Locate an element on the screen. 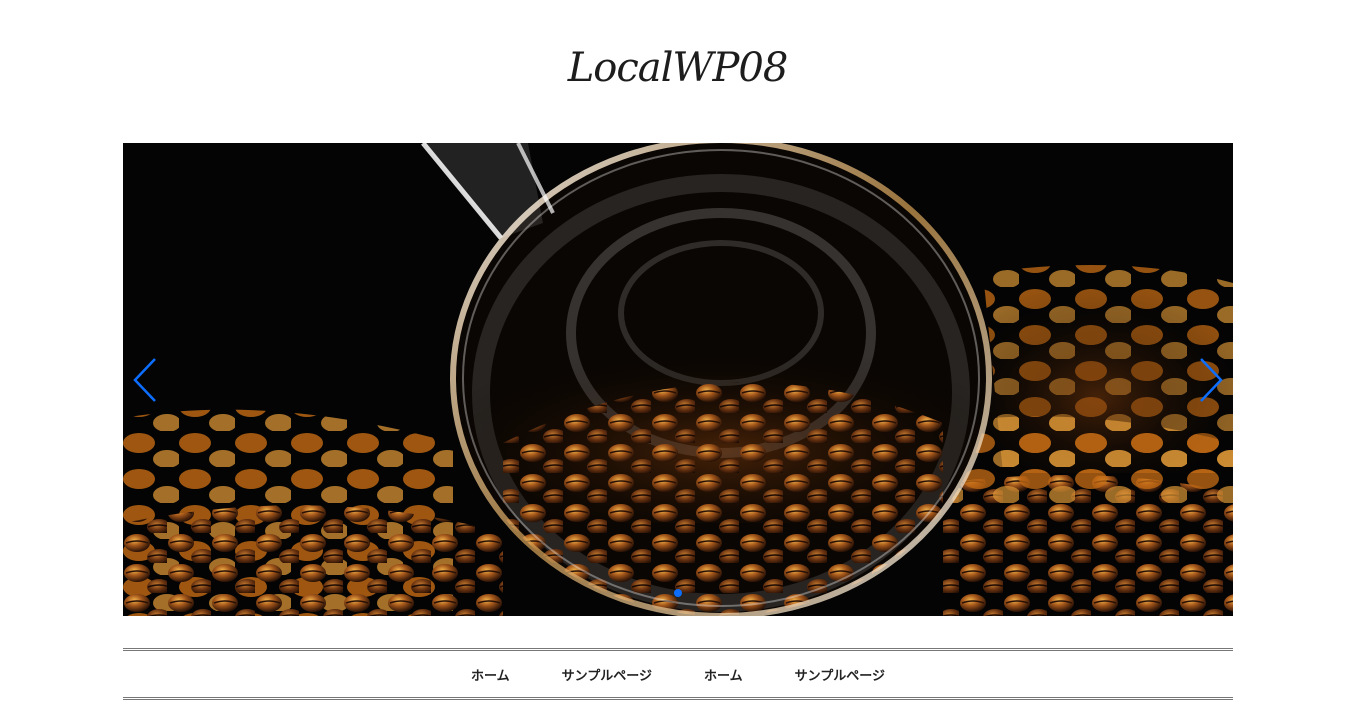 This screenshot has width=1355, height=717. slider-pagination is located at coordinates (678, 593).